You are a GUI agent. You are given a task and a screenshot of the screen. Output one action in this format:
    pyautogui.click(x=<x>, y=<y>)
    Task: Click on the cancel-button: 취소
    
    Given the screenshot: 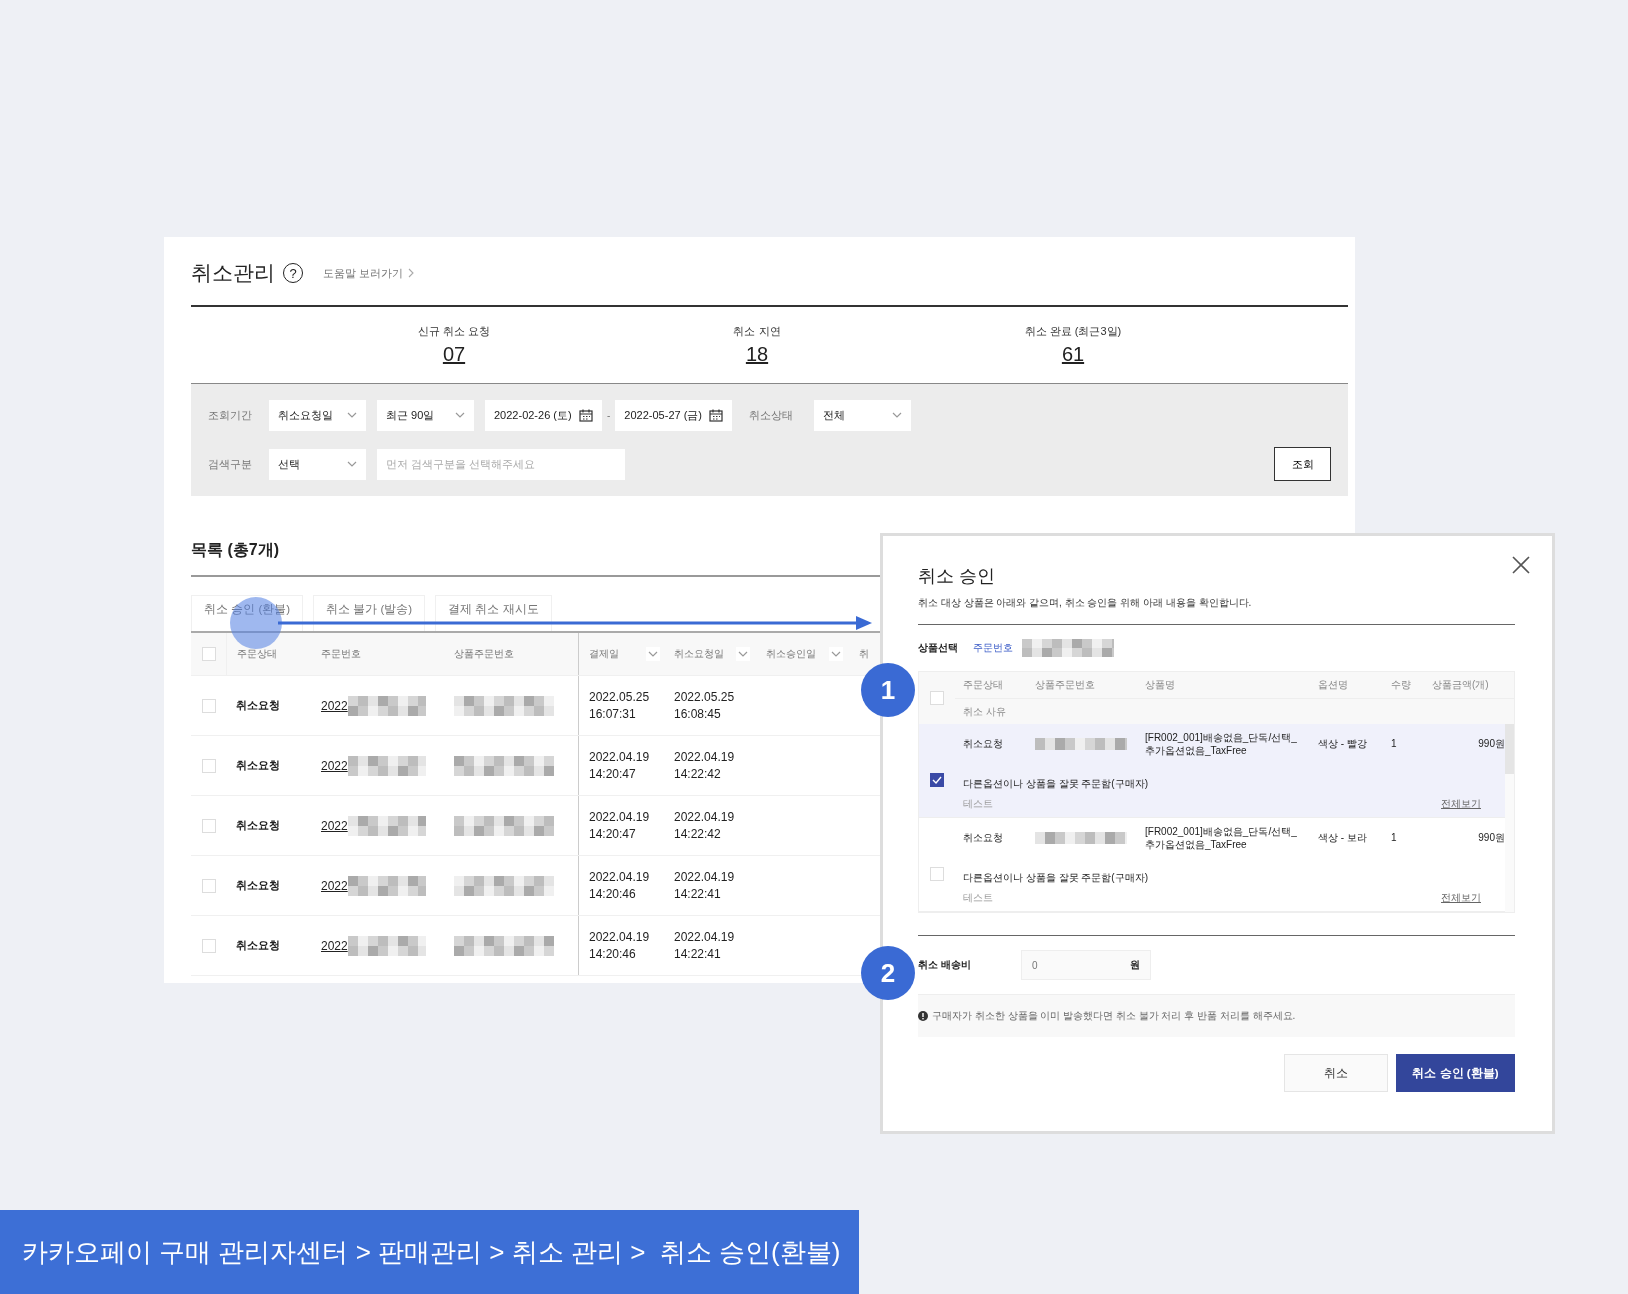 What is the action you would take?
    pyautogui.click(x=1336, y=1073)
    